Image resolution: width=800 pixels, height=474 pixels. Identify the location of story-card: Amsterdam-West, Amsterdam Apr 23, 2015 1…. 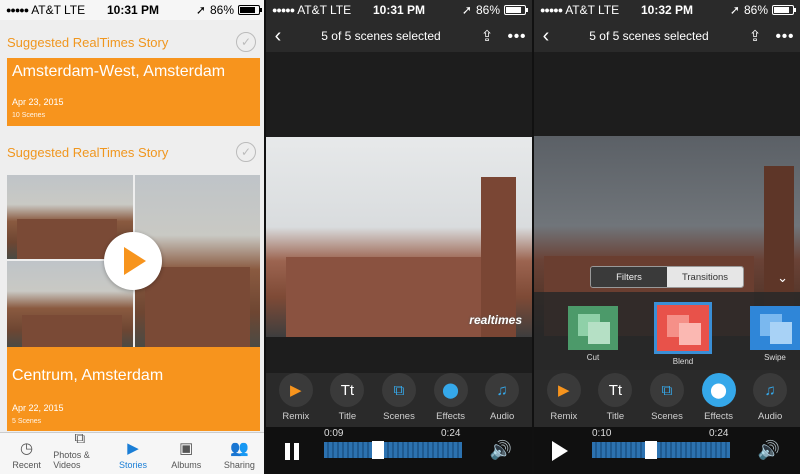
(133, 92).